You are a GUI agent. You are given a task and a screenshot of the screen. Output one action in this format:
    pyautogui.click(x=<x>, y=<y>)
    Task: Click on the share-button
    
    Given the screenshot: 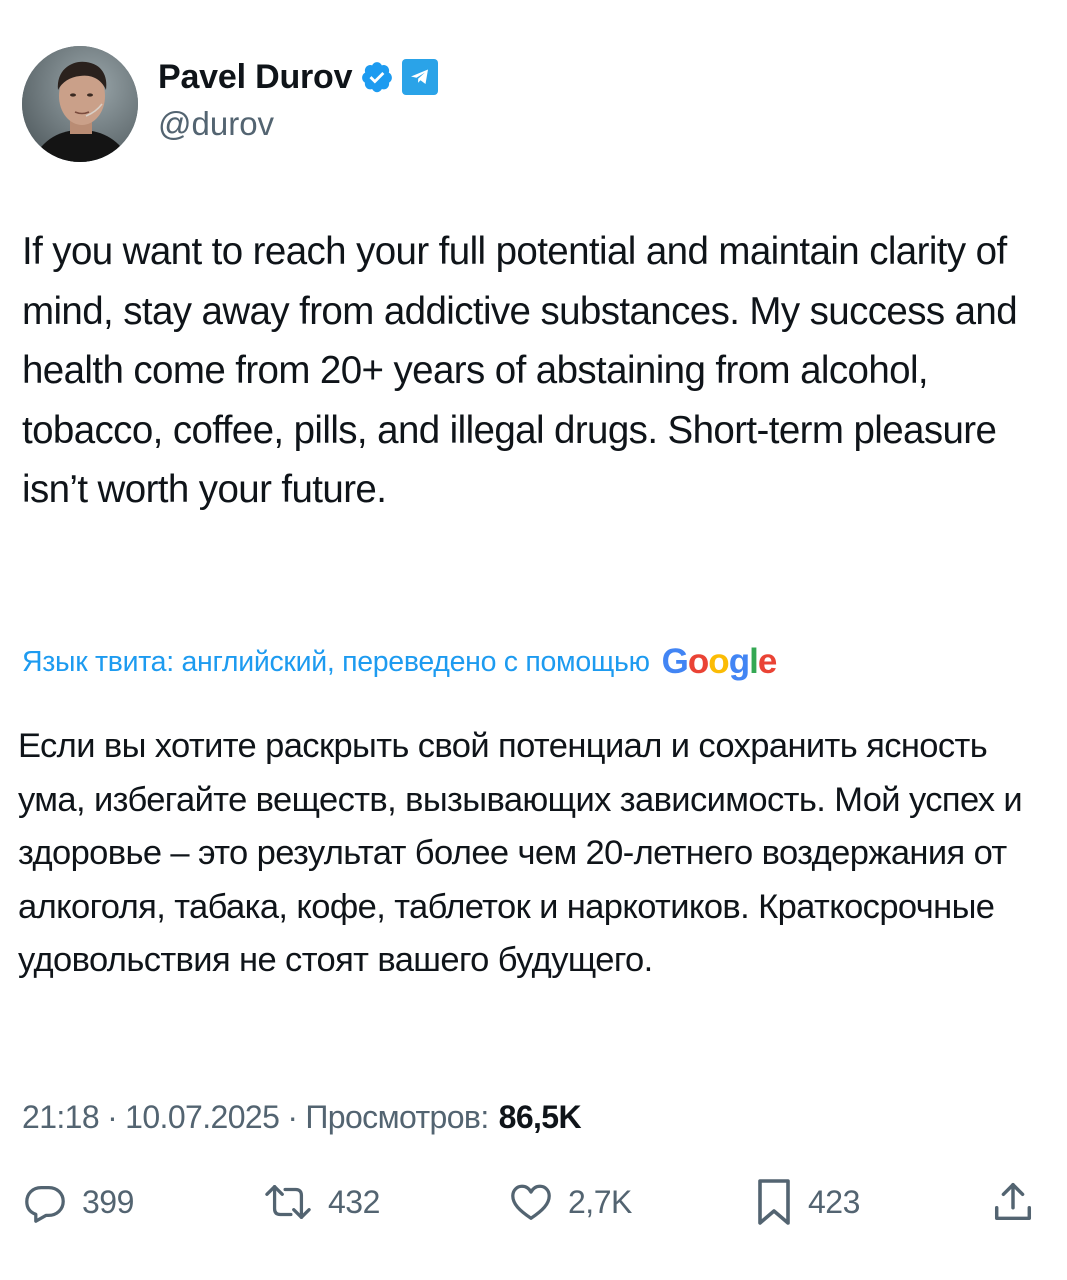 What is the action you would take?
    pyautogui.click(x=1013, y=1202)
    